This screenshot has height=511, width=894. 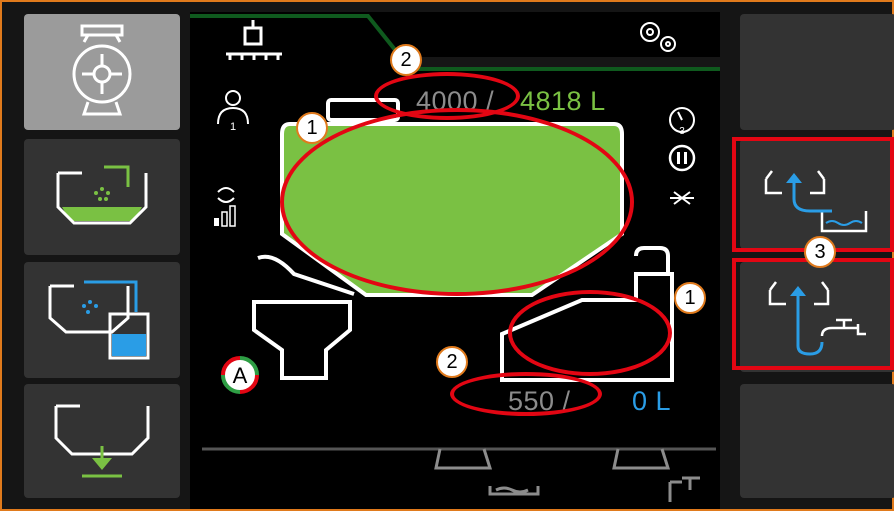 I want to click on highlight-right-buttons-bottom, so click(x=813, y=314).